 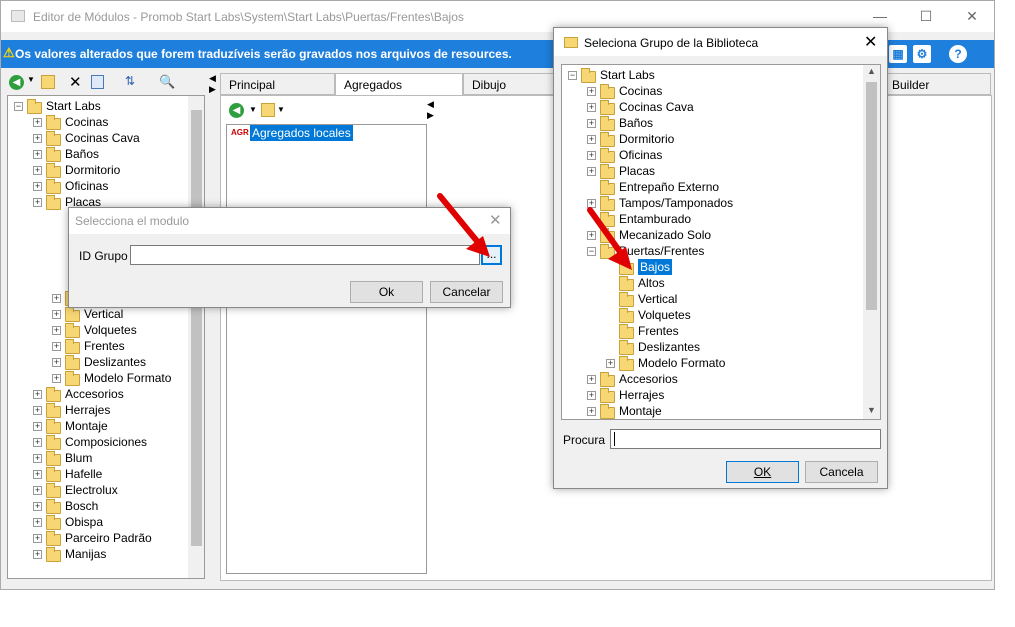 What do you see at coordinates (253, 109) in the screenshot?
I see `agregados-dropdown-icon: ▼` at bounding box center [253, 109].